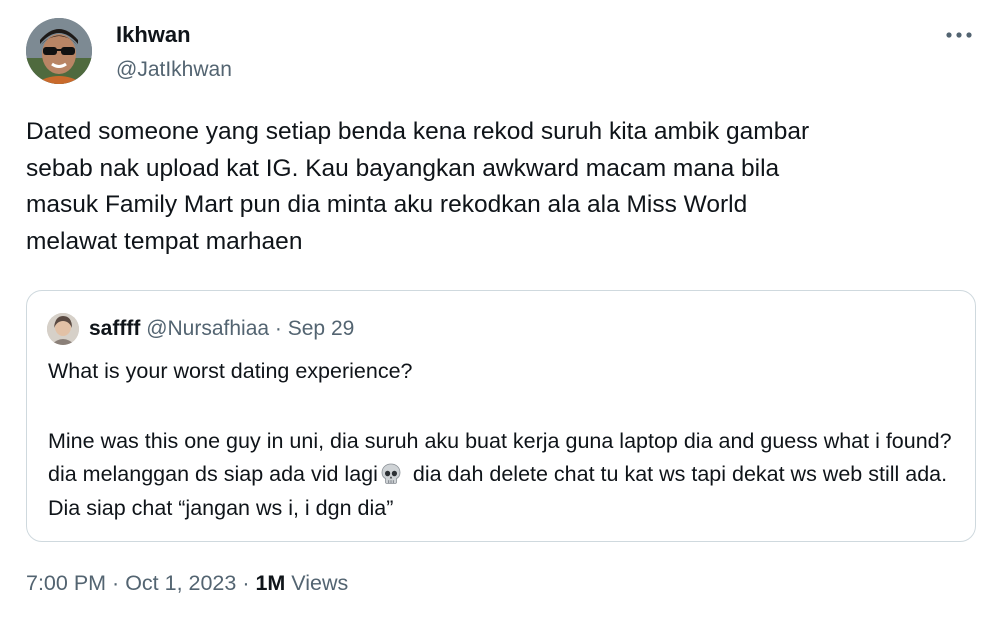  Describe the element at coordinates (316, 583) in the screenshot. I see `views-label: Views` at that location.